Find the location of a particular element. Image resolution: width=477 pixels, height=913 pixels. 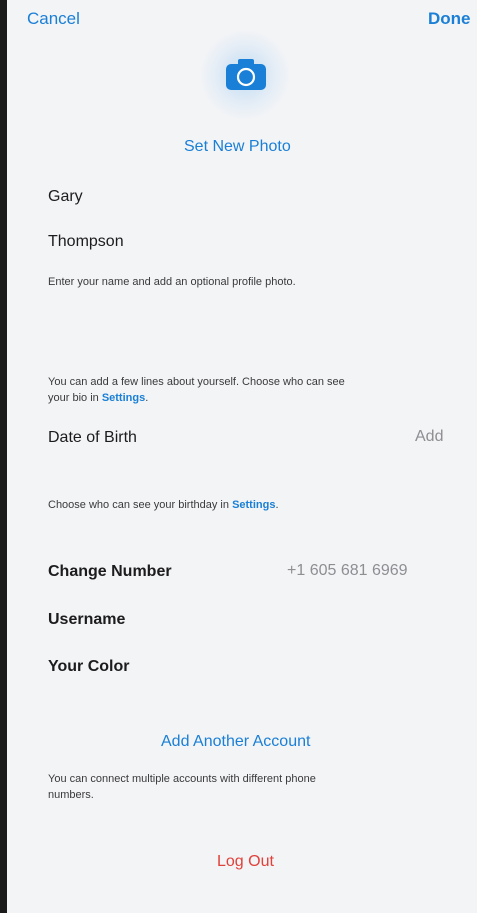

set-new-photo-button: Set New Photo is located at coordinates (237, 147).